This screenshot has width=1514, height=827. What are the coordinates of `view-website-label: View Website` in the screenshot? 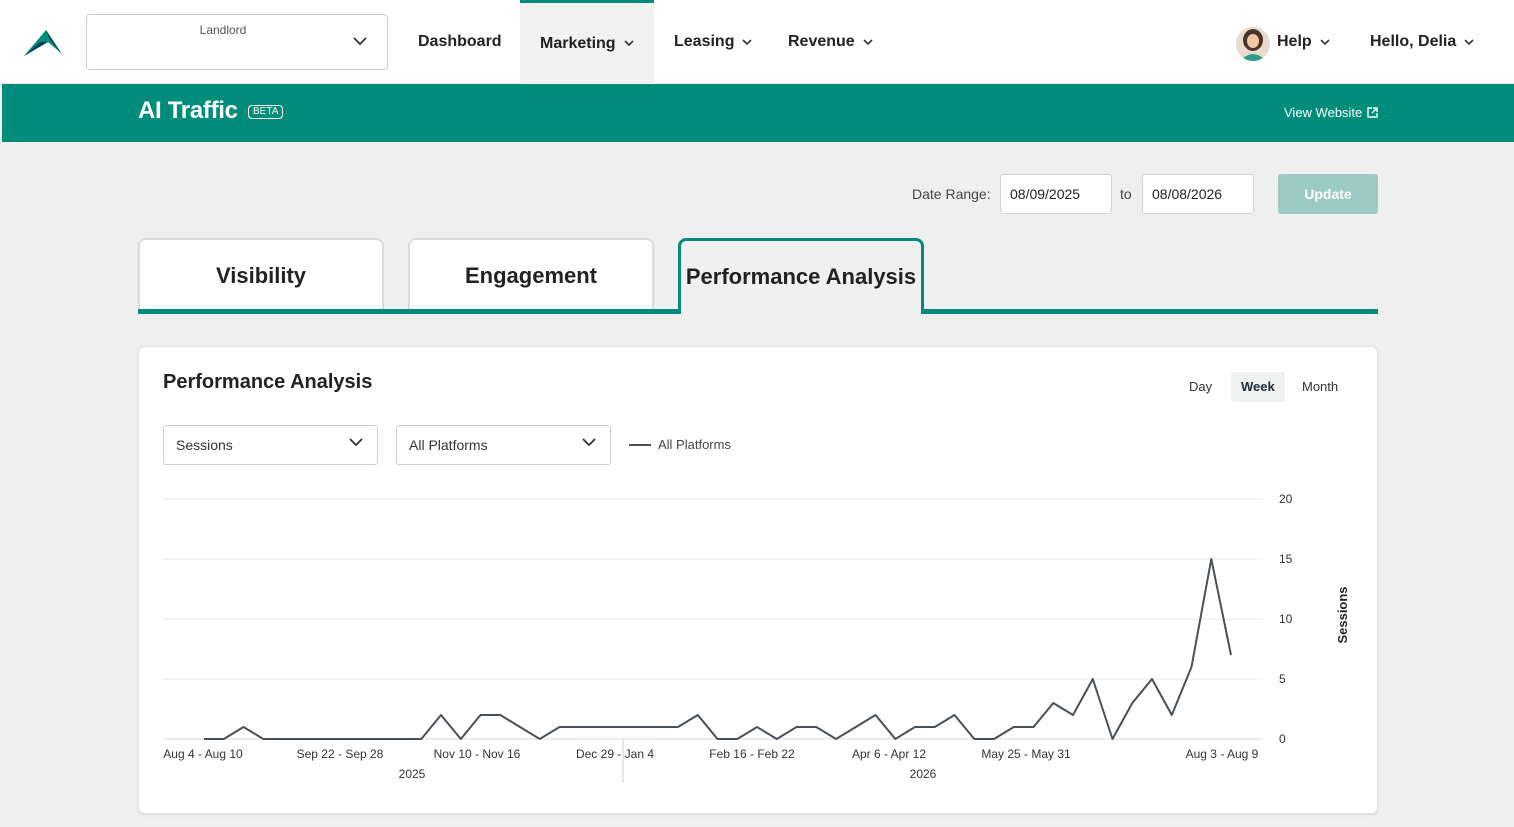 It's located at (1323, 112).